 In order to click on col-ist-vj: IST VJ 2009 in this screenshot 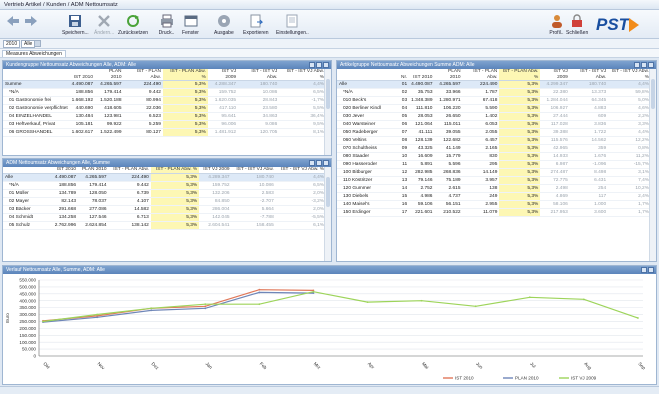, I will do `click(555, 75)`.